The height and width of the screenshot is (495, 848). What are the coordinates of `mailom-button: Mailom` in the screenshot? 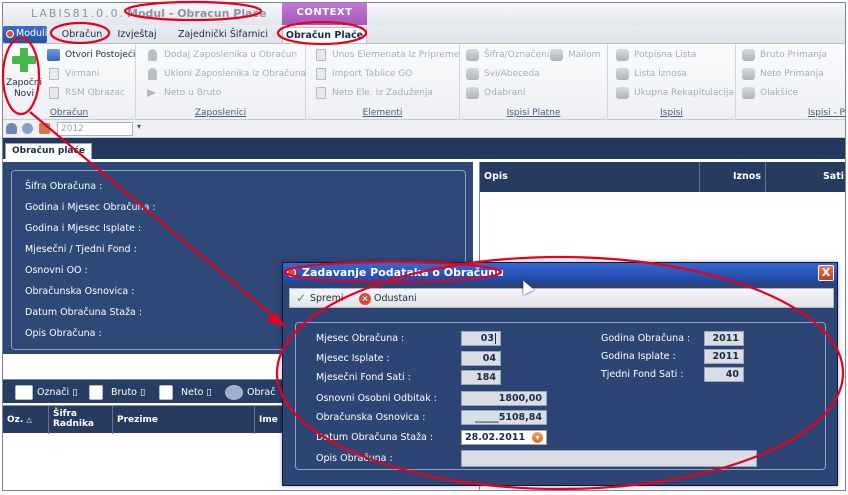 It's located at (575, 55).